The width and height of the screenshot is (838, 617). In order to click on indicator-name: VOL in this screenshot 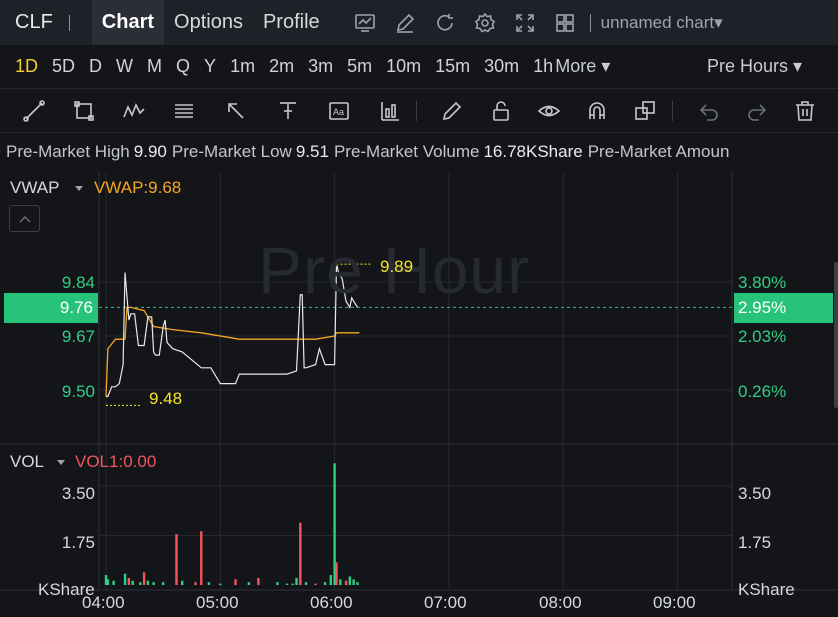, I will do `click(27, 462)`.